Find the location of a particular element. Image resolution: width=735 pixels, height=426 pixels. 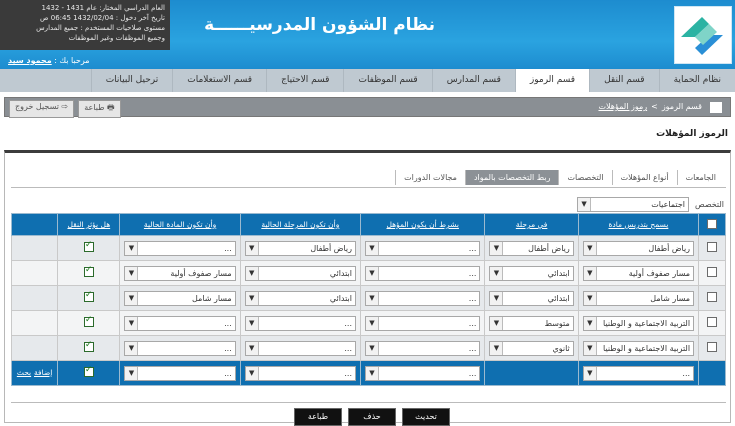

search-link: بحث is located at coordinates (24, 372).